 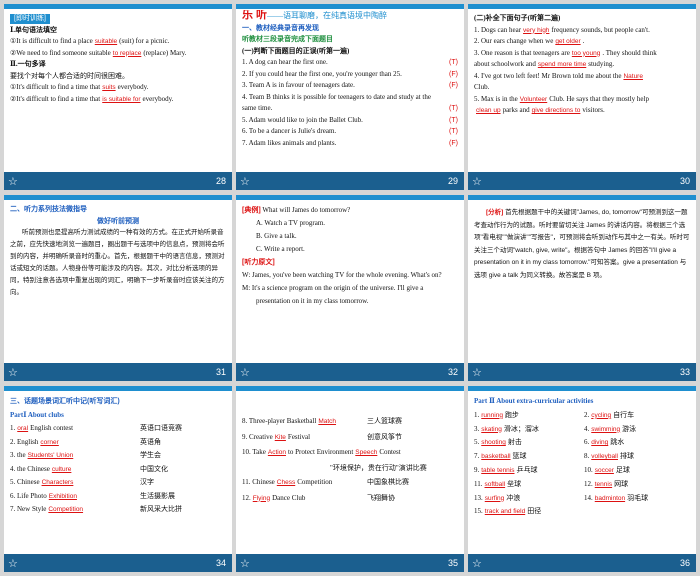 I want to click on page-number: 35, so click(x=452, y=563).